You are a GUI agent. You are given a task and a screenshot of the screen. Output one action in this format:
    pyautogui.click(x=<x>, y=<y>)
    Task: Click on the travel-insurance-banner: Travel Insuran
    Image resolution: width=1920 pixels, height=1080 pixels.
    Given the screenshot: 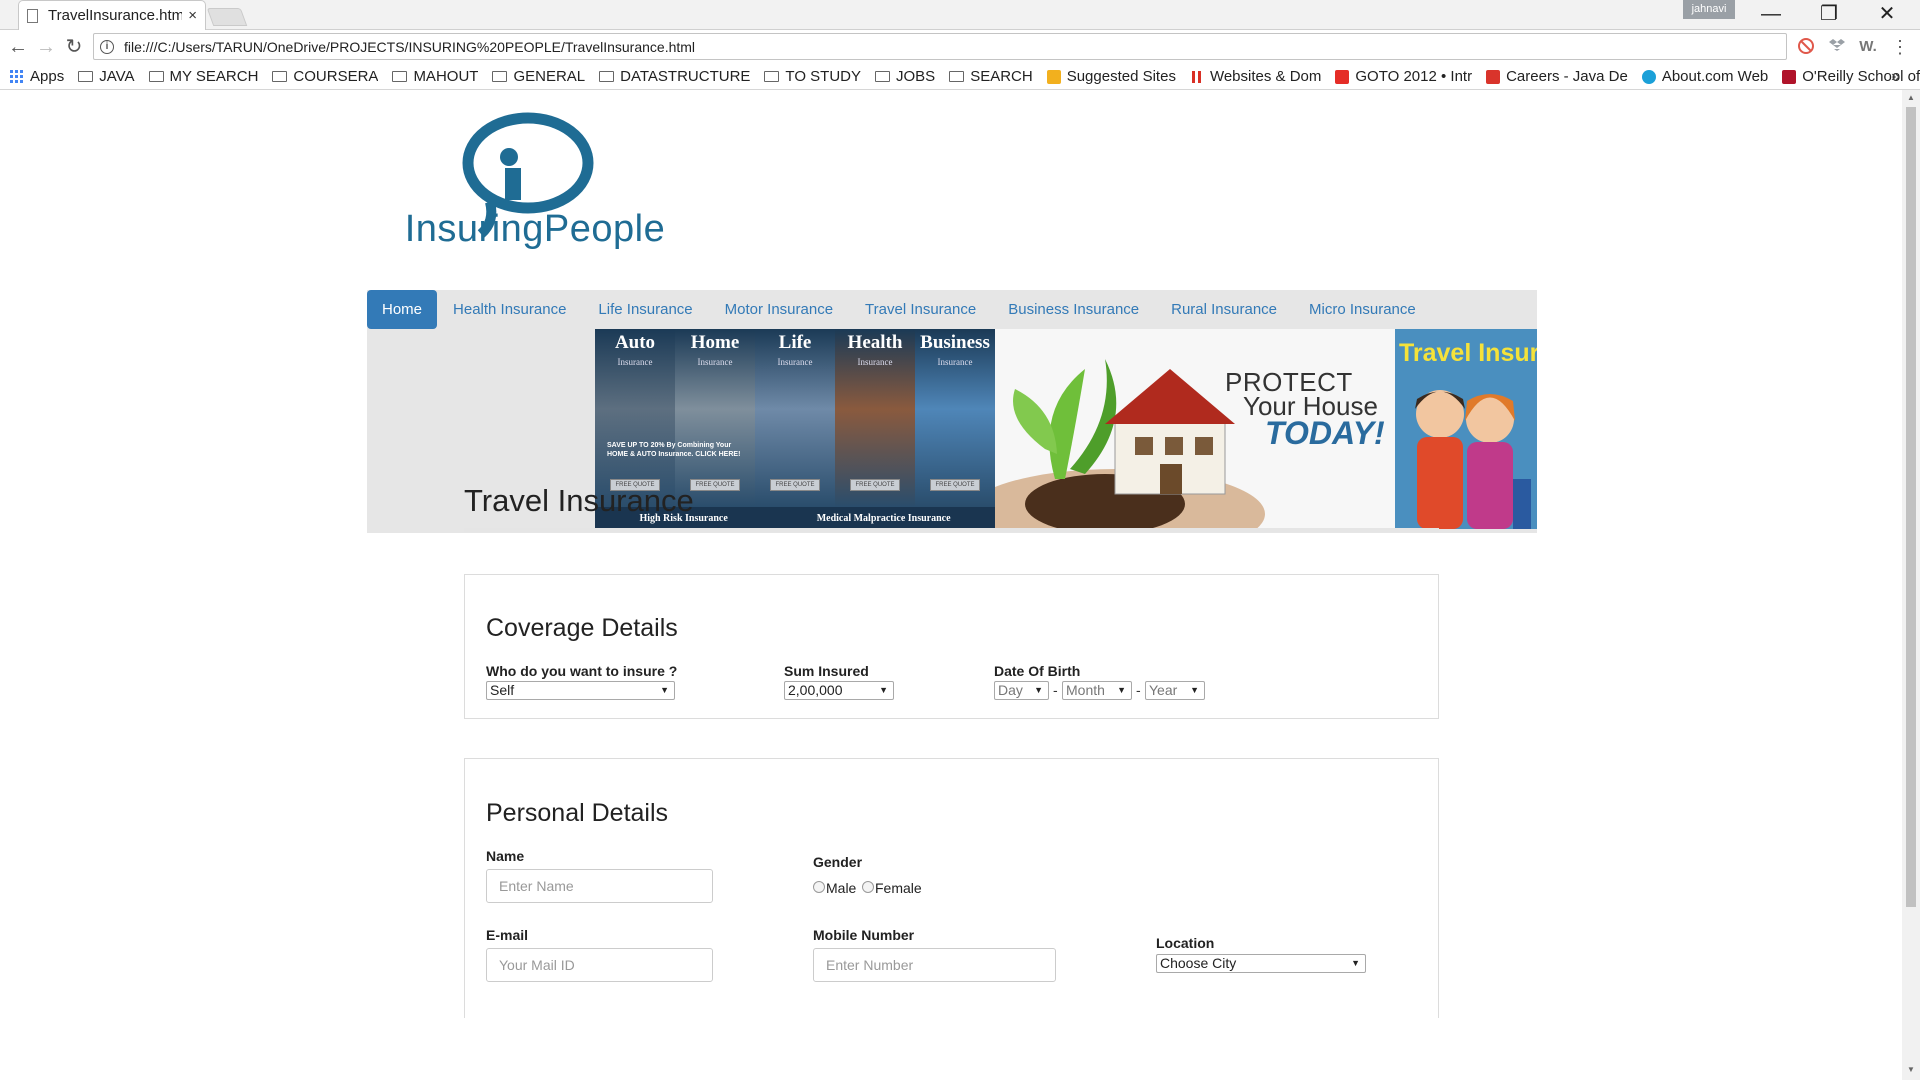 What is the action you would take?
    pyautogui.click(x=1466, y=429)
    